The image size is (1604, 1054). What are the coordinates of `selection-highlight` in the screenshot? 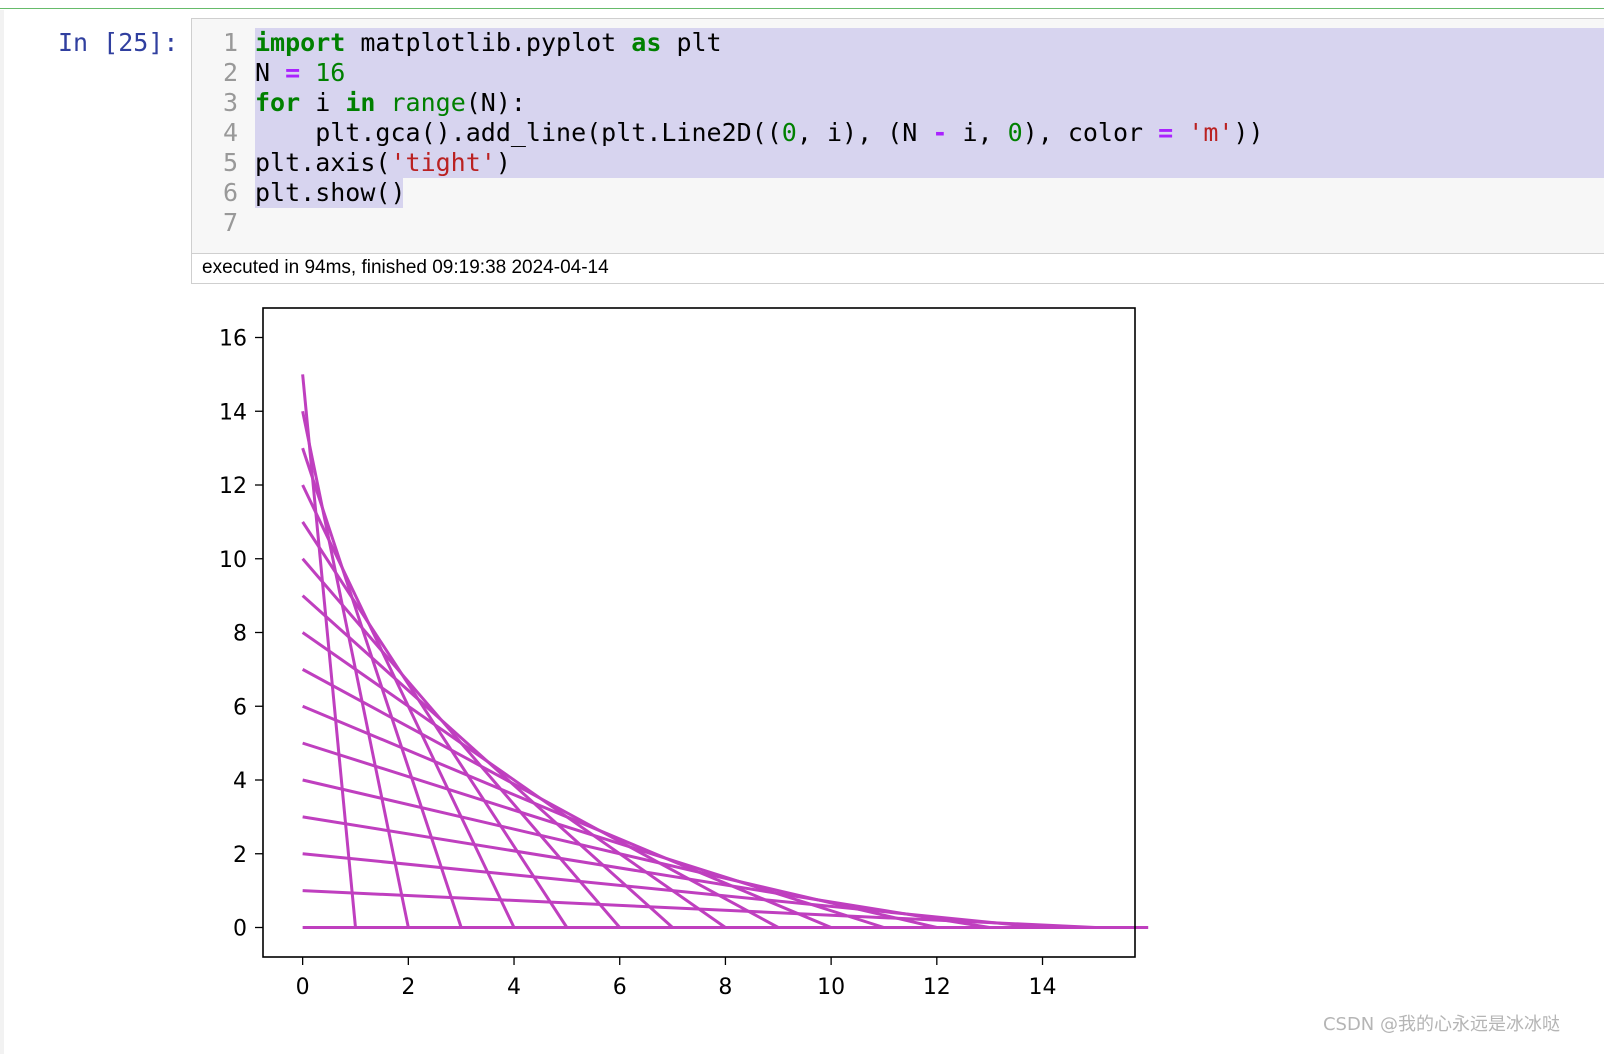 It's located at (929, 73).